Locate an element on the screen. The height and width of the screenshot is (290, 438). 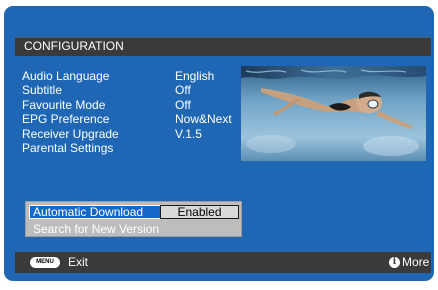
setting-value: Now&Next is located at coordinates (203, 119).